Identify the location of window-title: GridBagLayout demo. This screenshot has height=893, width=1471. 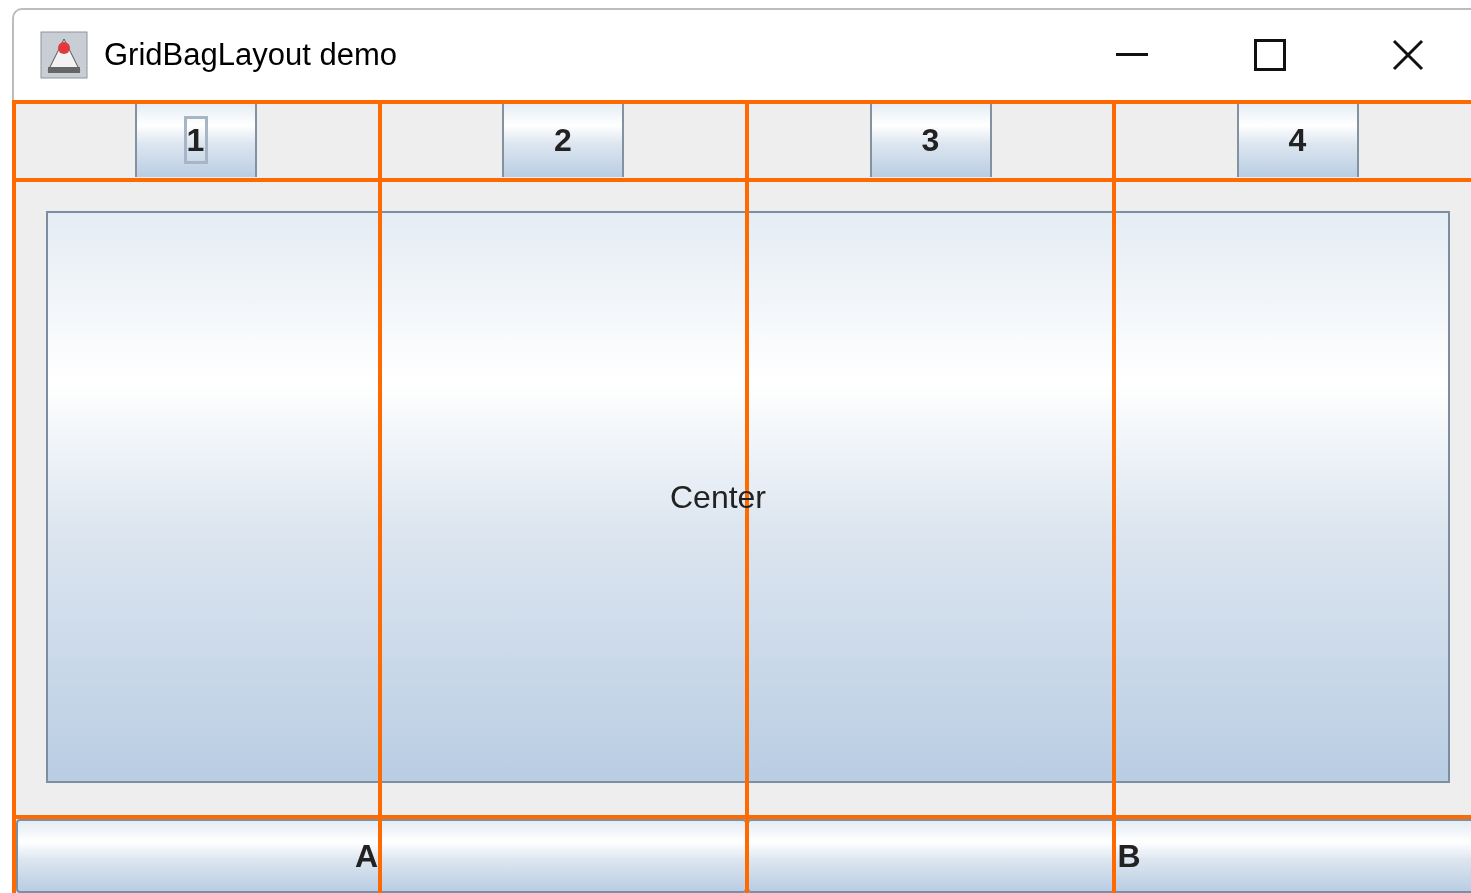
(250, 54).